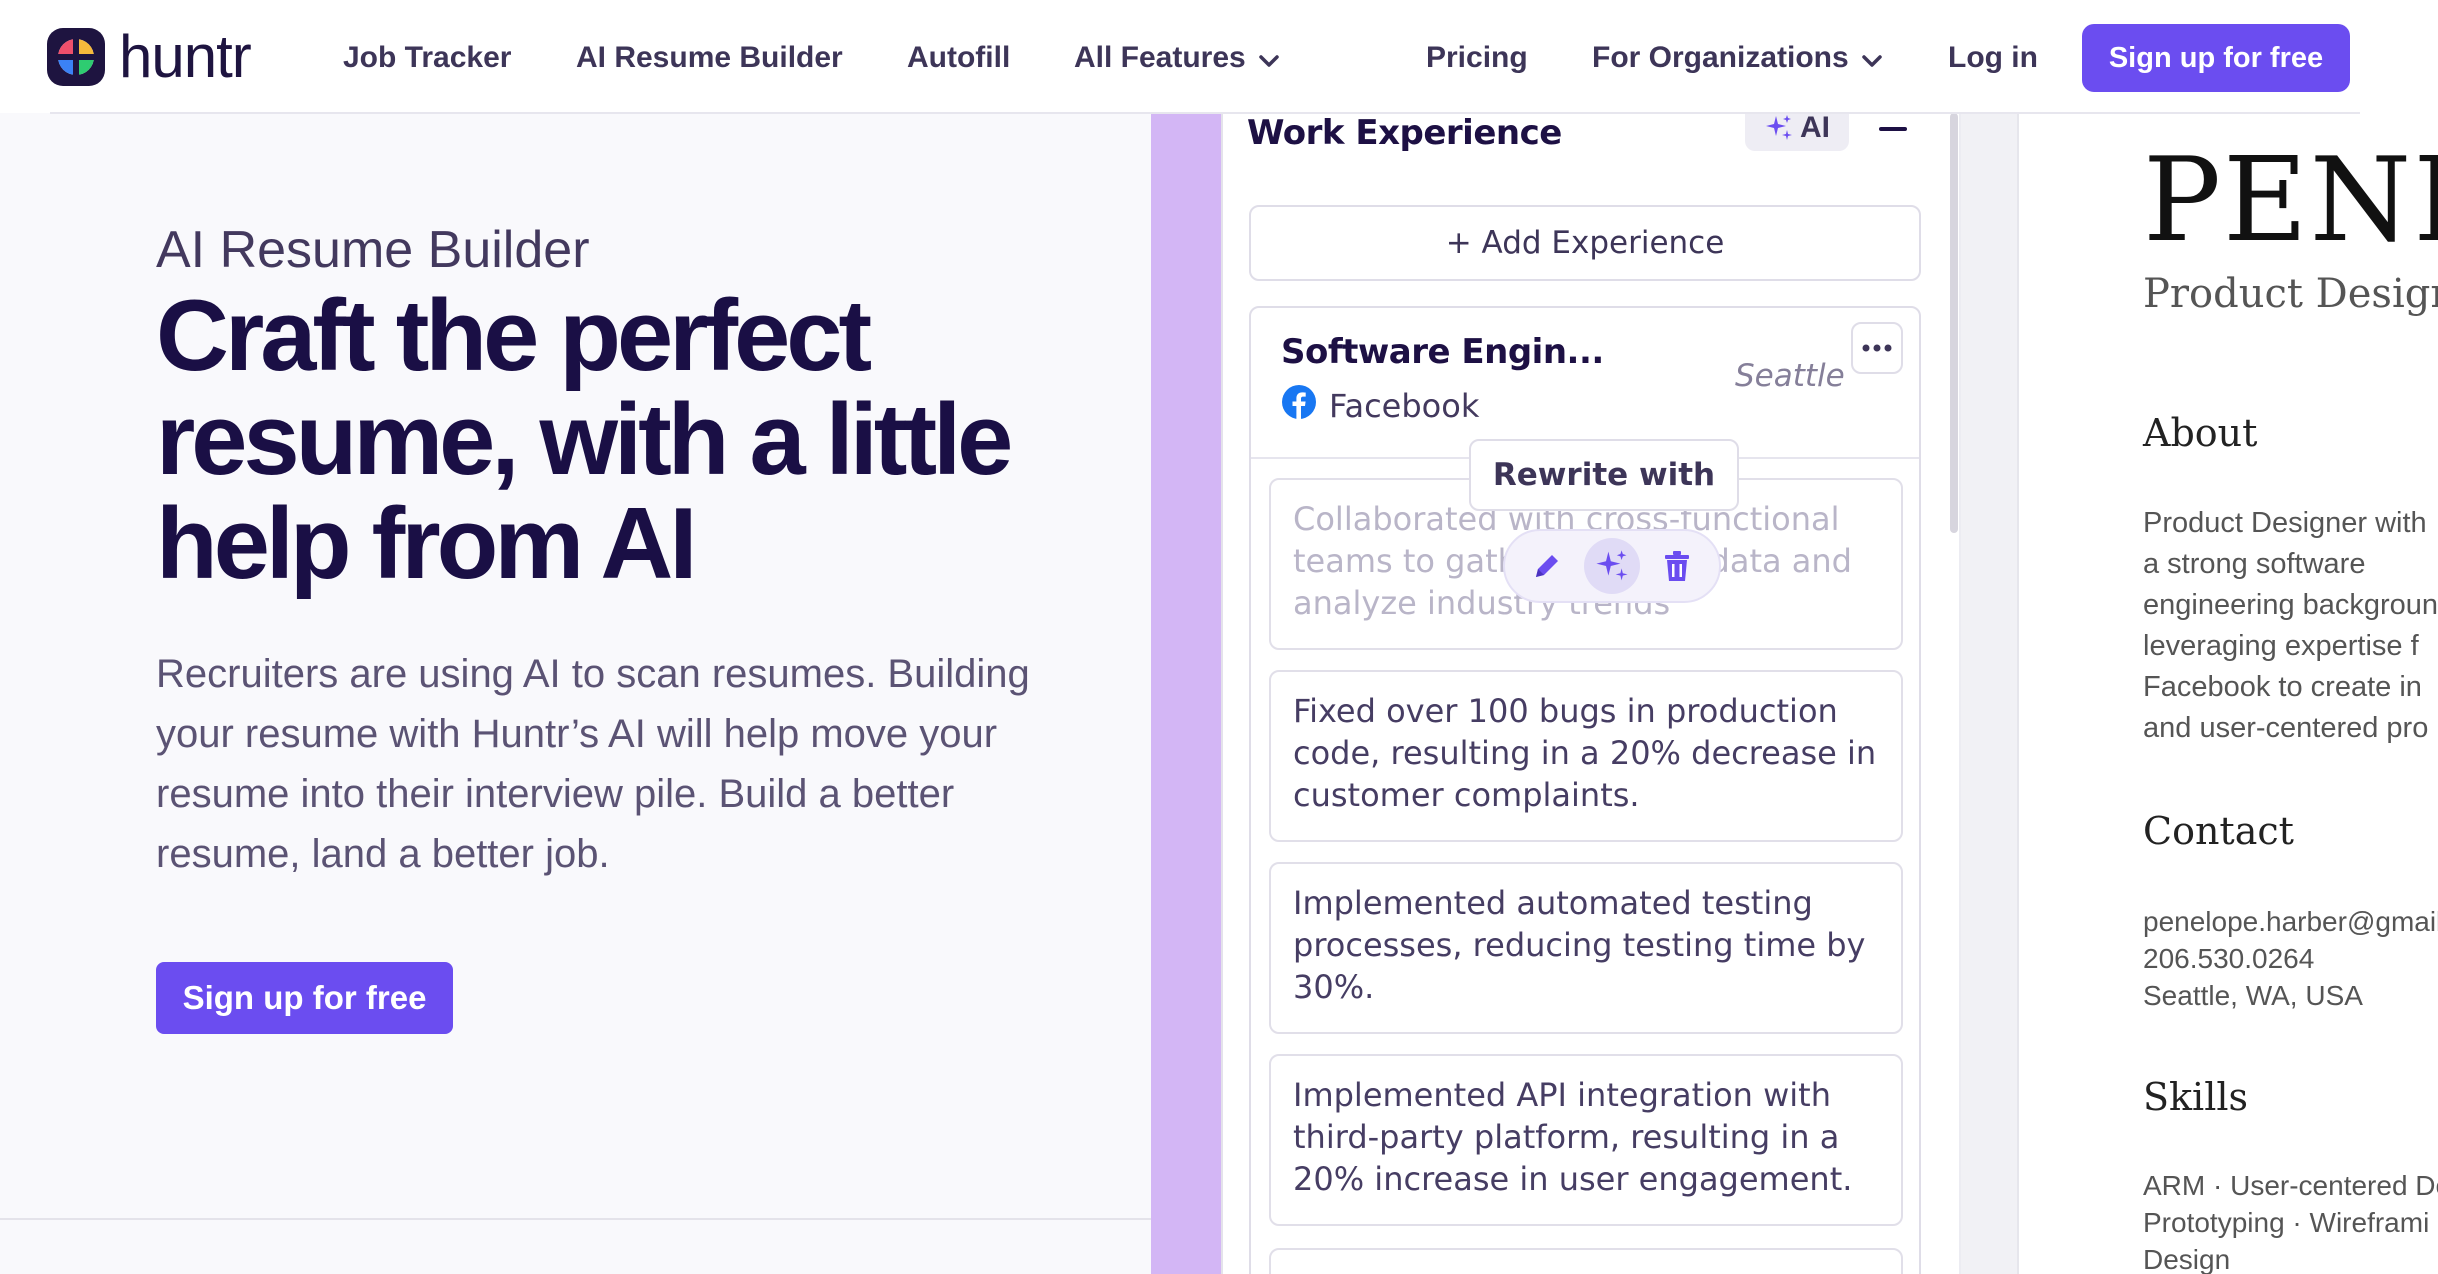 The width and height of the screenshot is (2438, 1274). What do you see at coordinates (1797, 132) in the screenshot?
I see `ai-assist-button: AI` at bounding box center [1797, 132].